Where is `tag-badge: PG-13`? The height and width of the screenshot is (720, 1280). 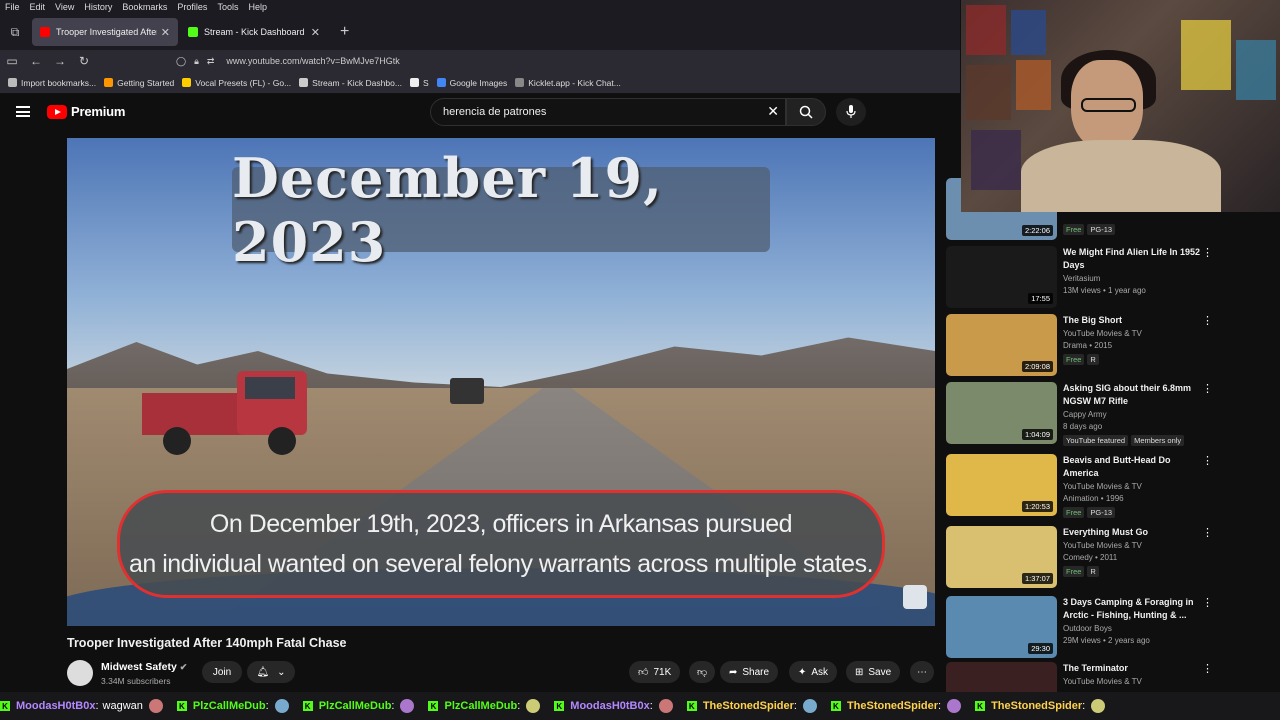
tag-badge: PG-13 is located at coordinates (1101, 512).